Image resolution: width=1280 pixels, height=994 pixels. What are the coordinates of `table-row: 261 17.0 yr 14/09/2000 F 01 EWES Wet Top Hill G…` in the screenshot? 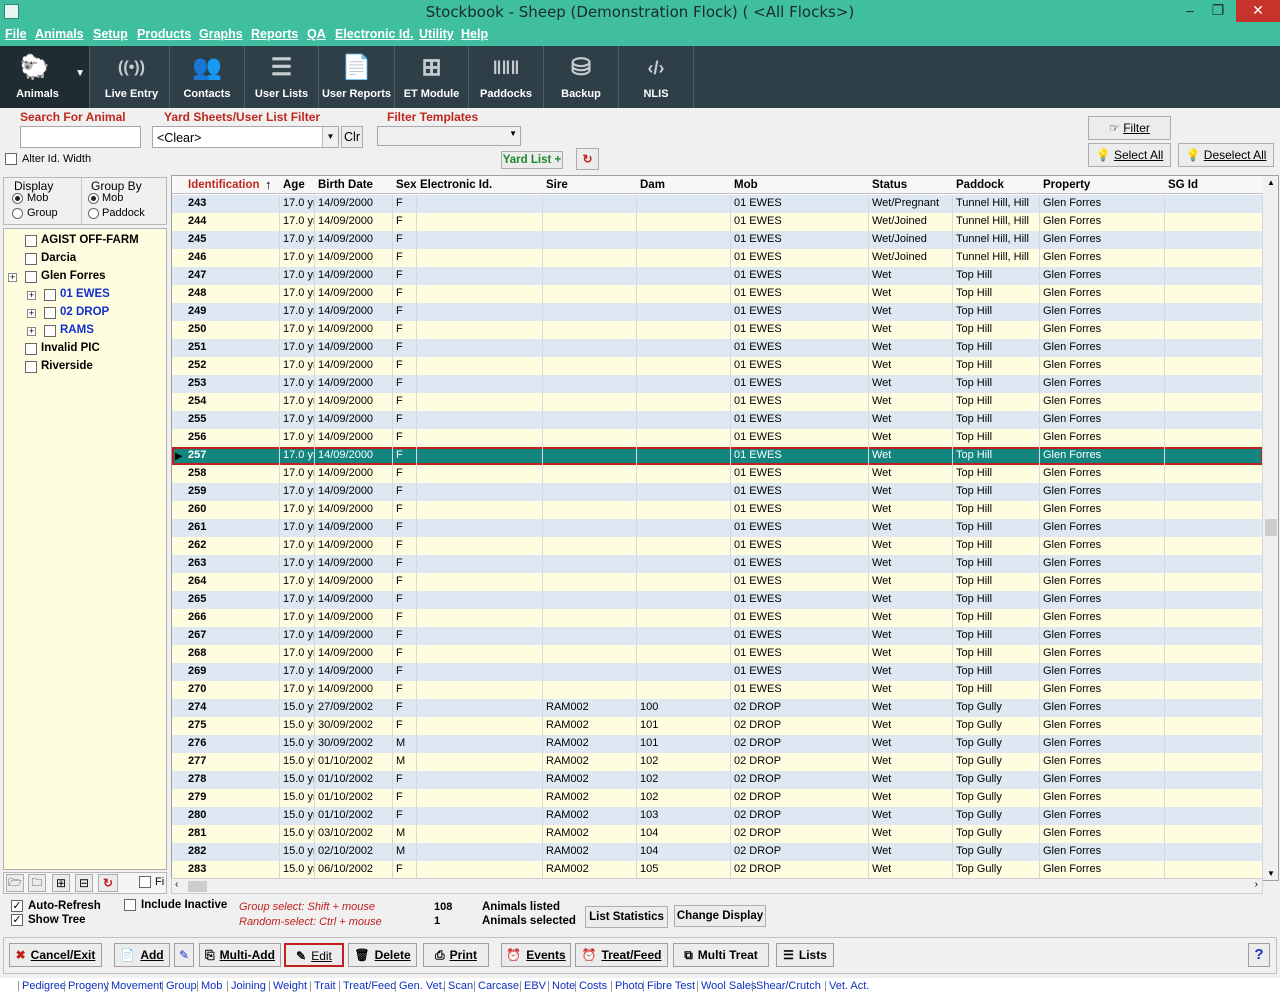 It's located at (717, 528).